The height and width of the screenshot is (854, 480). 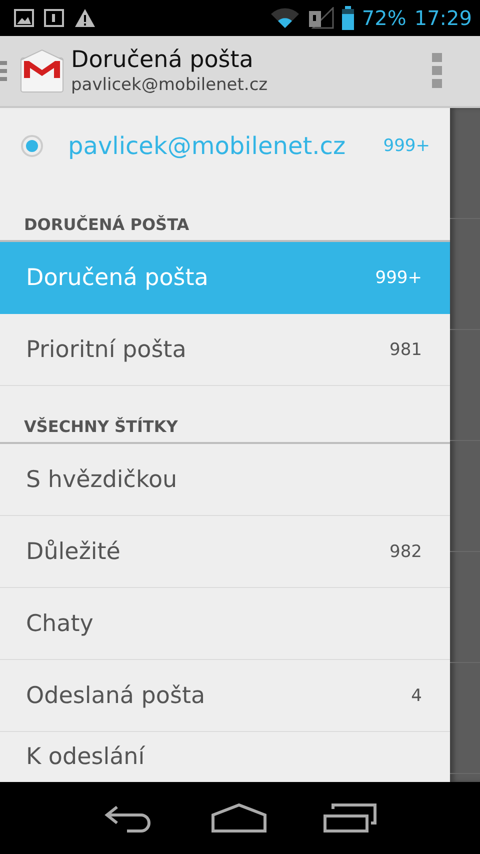 What do you see at coordinates (42, 71) in the screenshot?
I see `envelope-logo-icon` at bounding box center [42, 71].